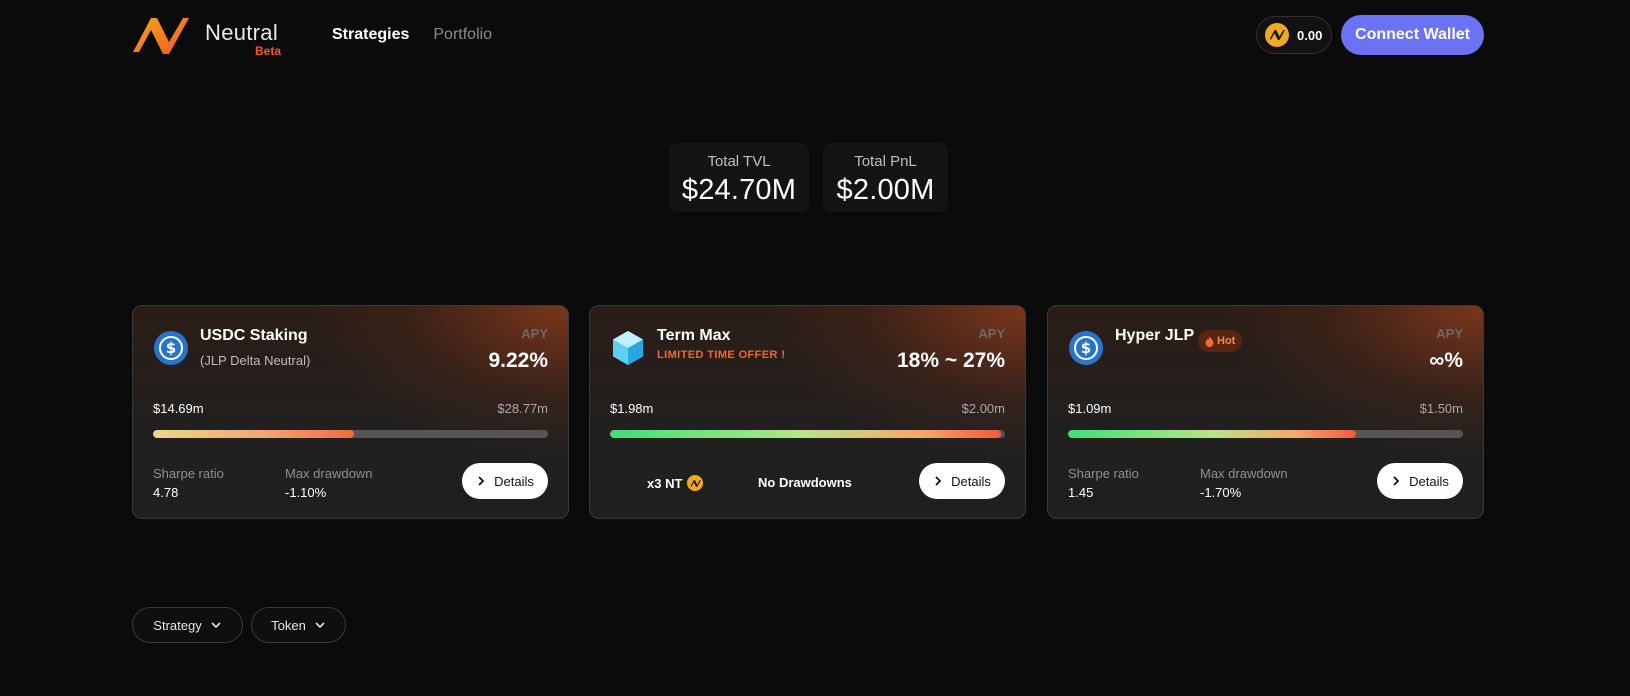 The width and height of the screenshot is (1630, 696). What do you see at coordinates (885, 190) in the screenshot?
I see `total-pnl-value: $2.00M` at bounding box center [885, 190].